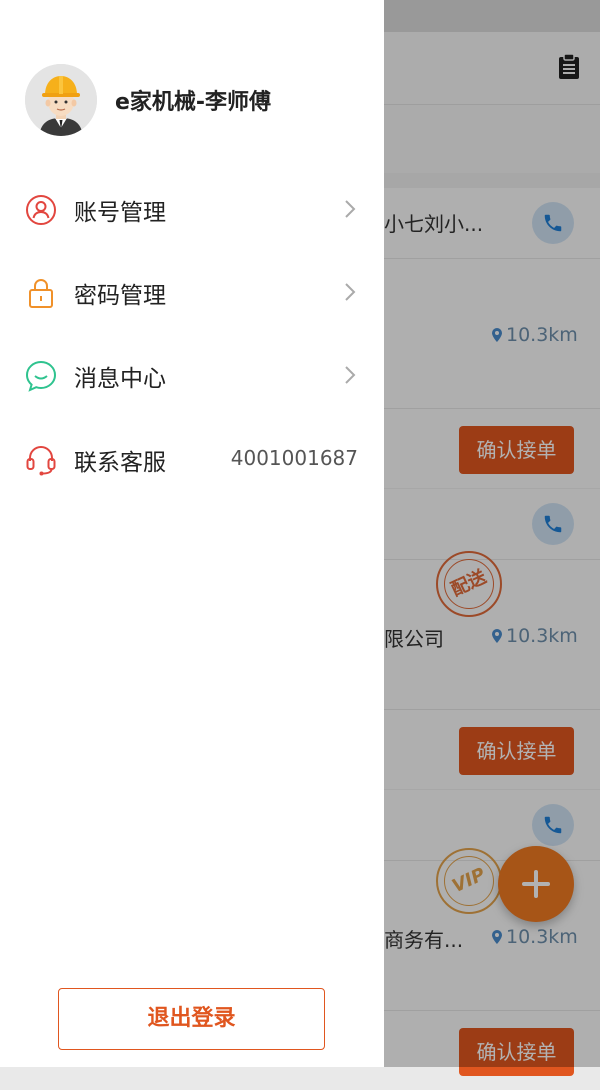  Describe the element at coordinates (120, 463) in the screenshot. I see `menu-item-label: 联系客服` at that location.